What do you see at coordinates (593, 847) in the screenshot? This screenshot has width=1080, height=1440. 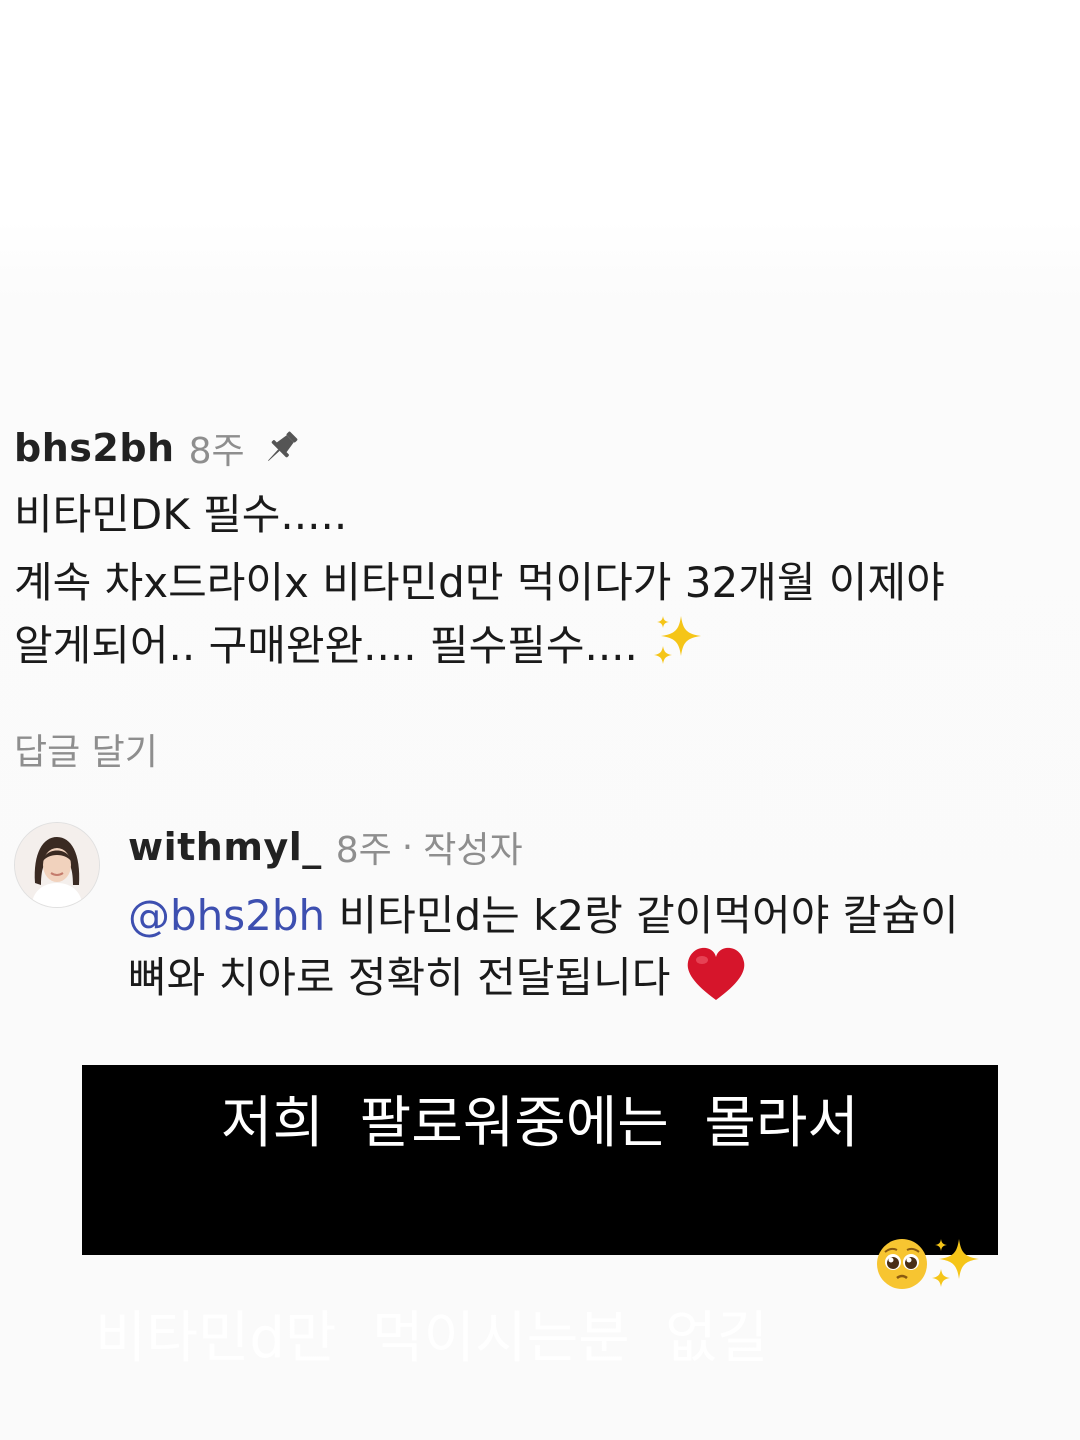 I see `reply-header: withmyl_ 8주 · 작성자` at bounding box center [593, 847].